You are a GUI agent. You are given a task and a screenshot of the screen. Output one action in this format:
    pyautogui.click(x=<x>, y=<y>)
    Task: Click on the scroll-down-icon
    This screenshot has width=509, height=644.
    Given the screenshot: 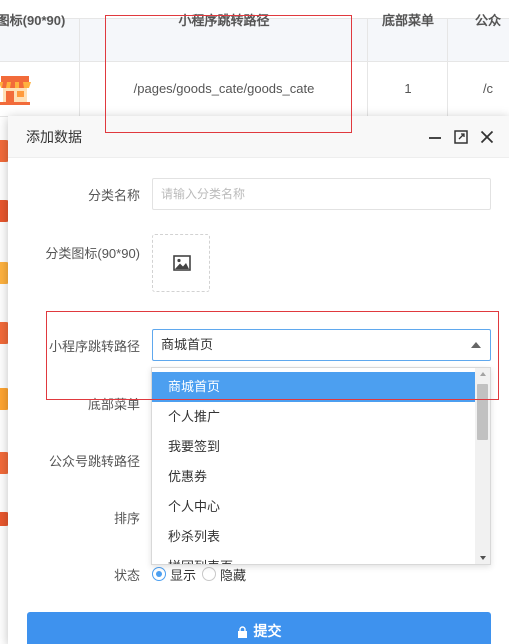 What is the action you would take?
    pyautogui.click(x=483, y=558)
    